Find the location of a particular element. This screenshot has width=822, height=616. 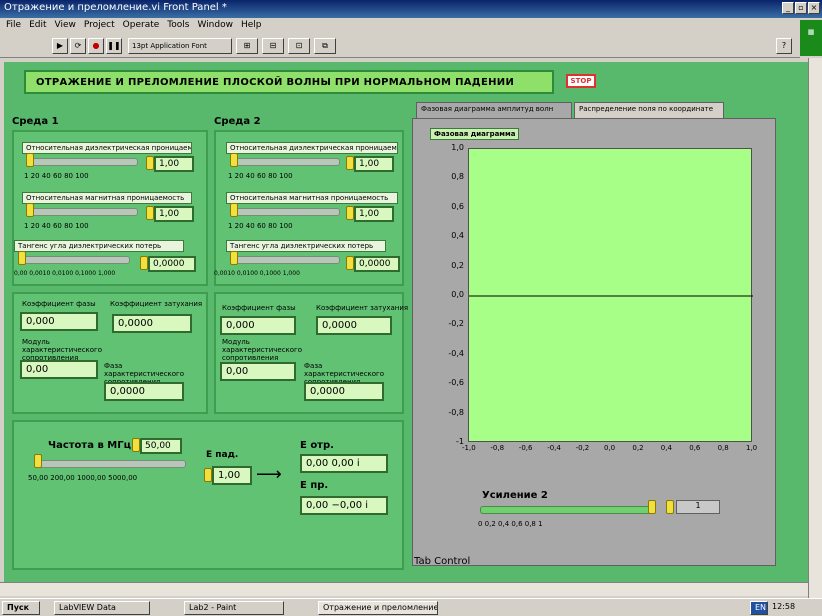

medium1-eps-spin is located at coordinates (150, 163).